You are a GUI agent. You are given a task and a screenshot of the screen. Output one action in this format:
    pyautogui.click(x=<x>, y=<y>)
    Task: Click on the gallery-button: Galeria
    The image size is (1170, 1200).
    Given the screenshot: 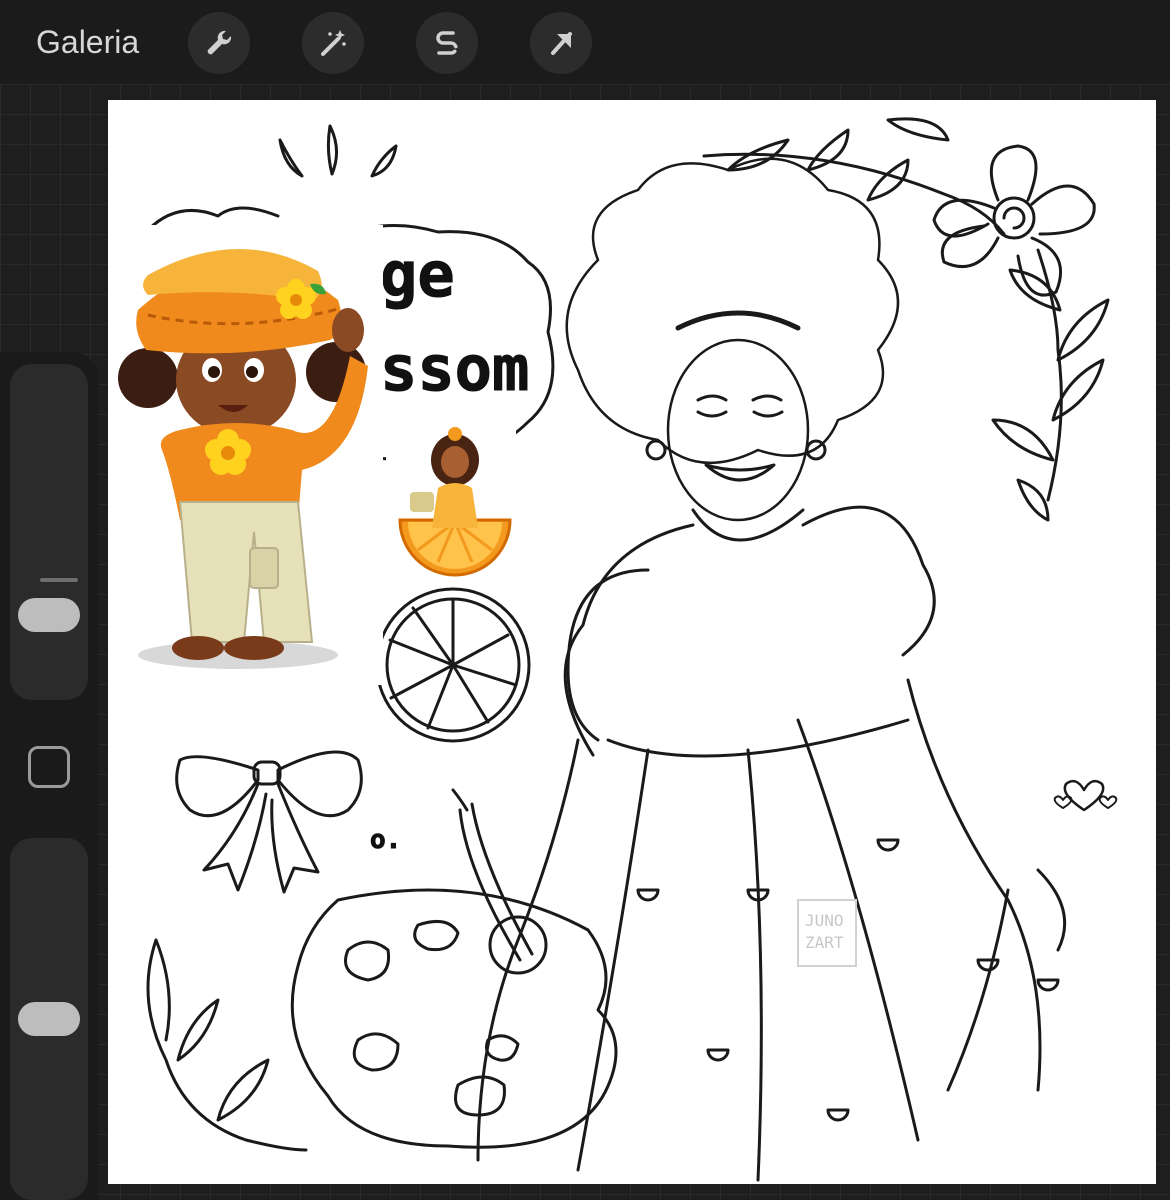 What is the action you would take?
    pyautogui.click(x=87, y=42)
    